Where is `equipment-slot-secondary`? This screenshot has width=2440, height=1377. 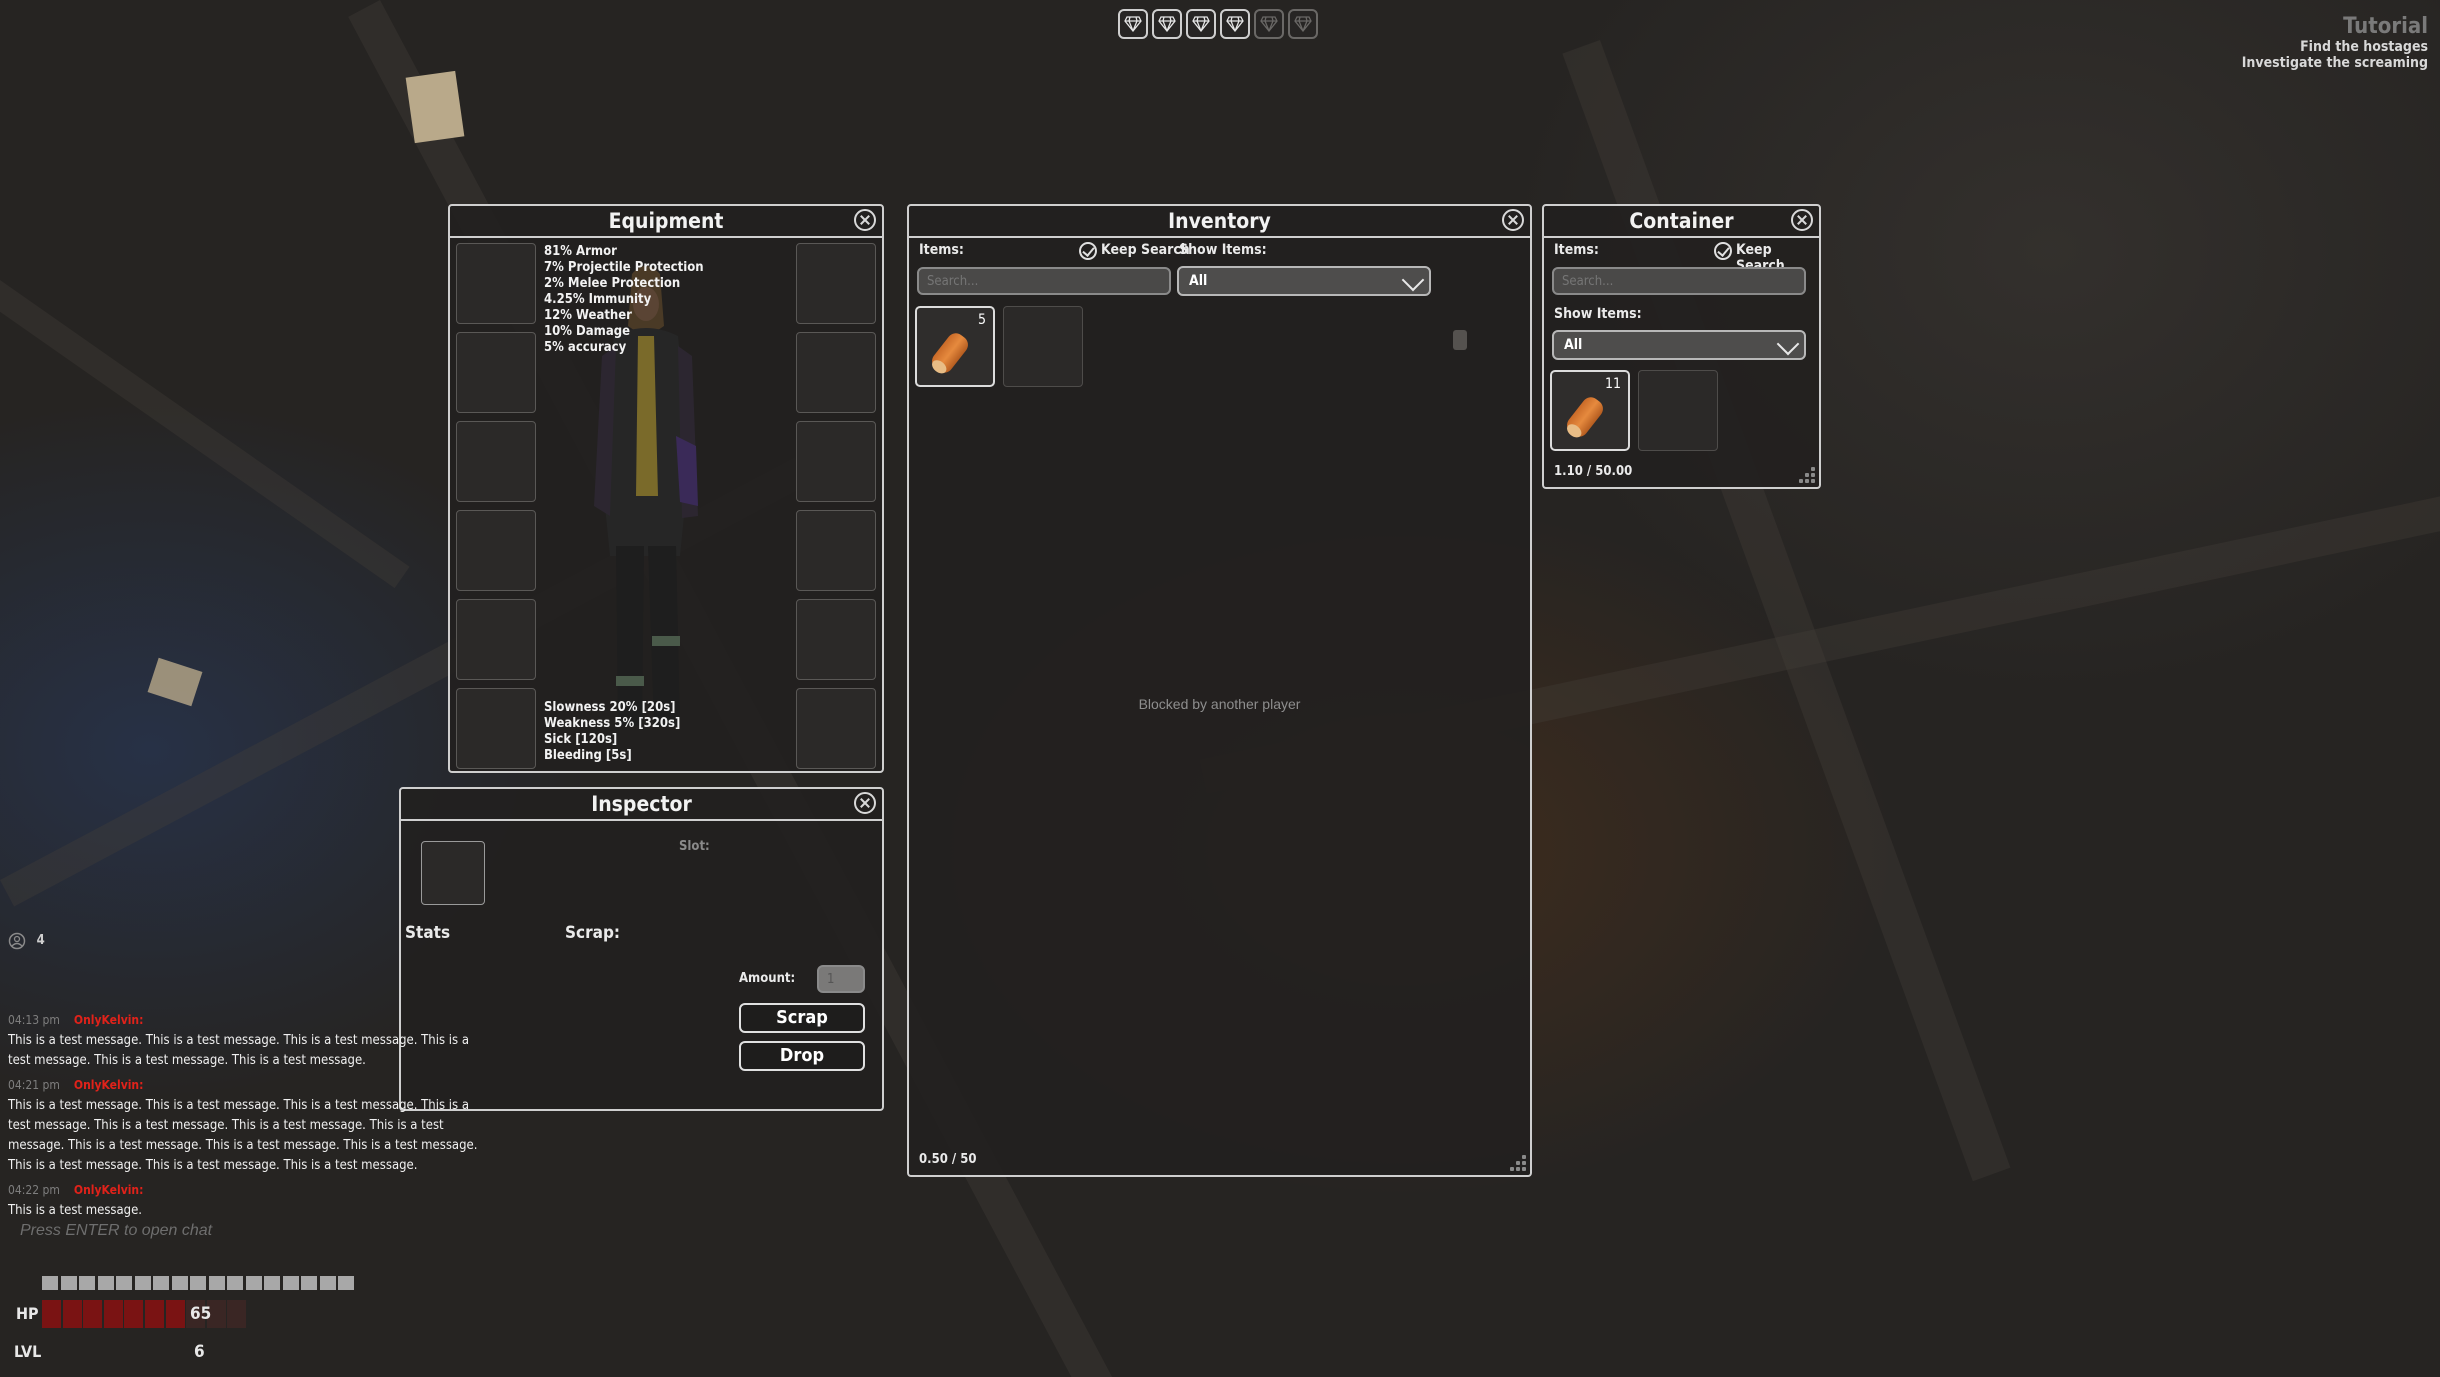
equipment-slot-secondary is located at coordinates (836, 372).